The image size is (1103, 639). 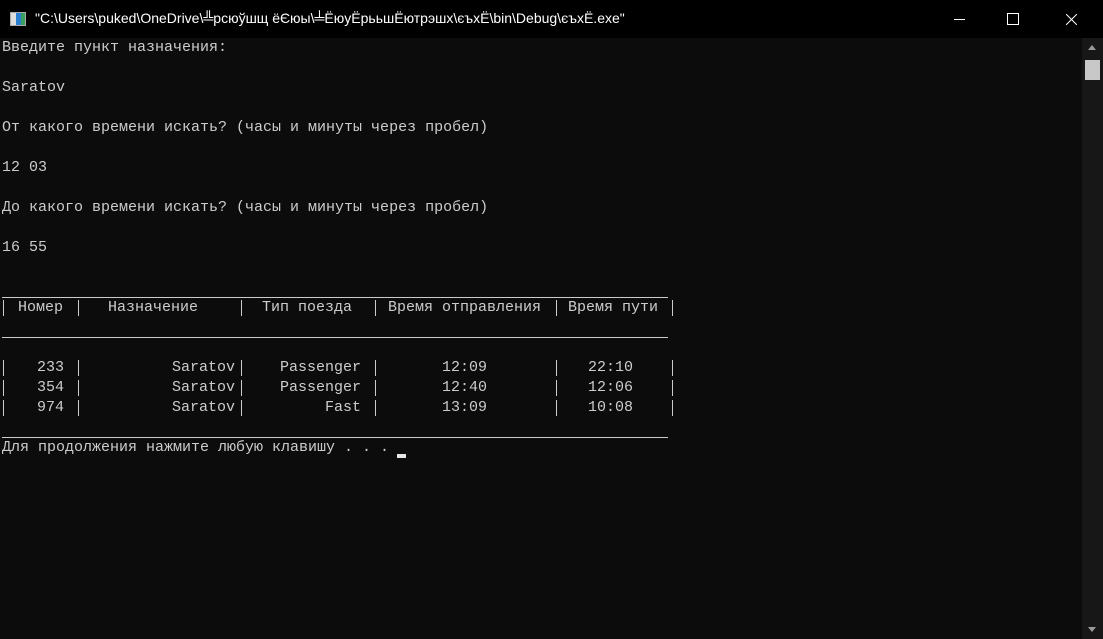 What do you see at coordinates (465, 307) in the screenshot?
I see `column-header-departure-time: Время отправления` at bounding box center [465, 307].